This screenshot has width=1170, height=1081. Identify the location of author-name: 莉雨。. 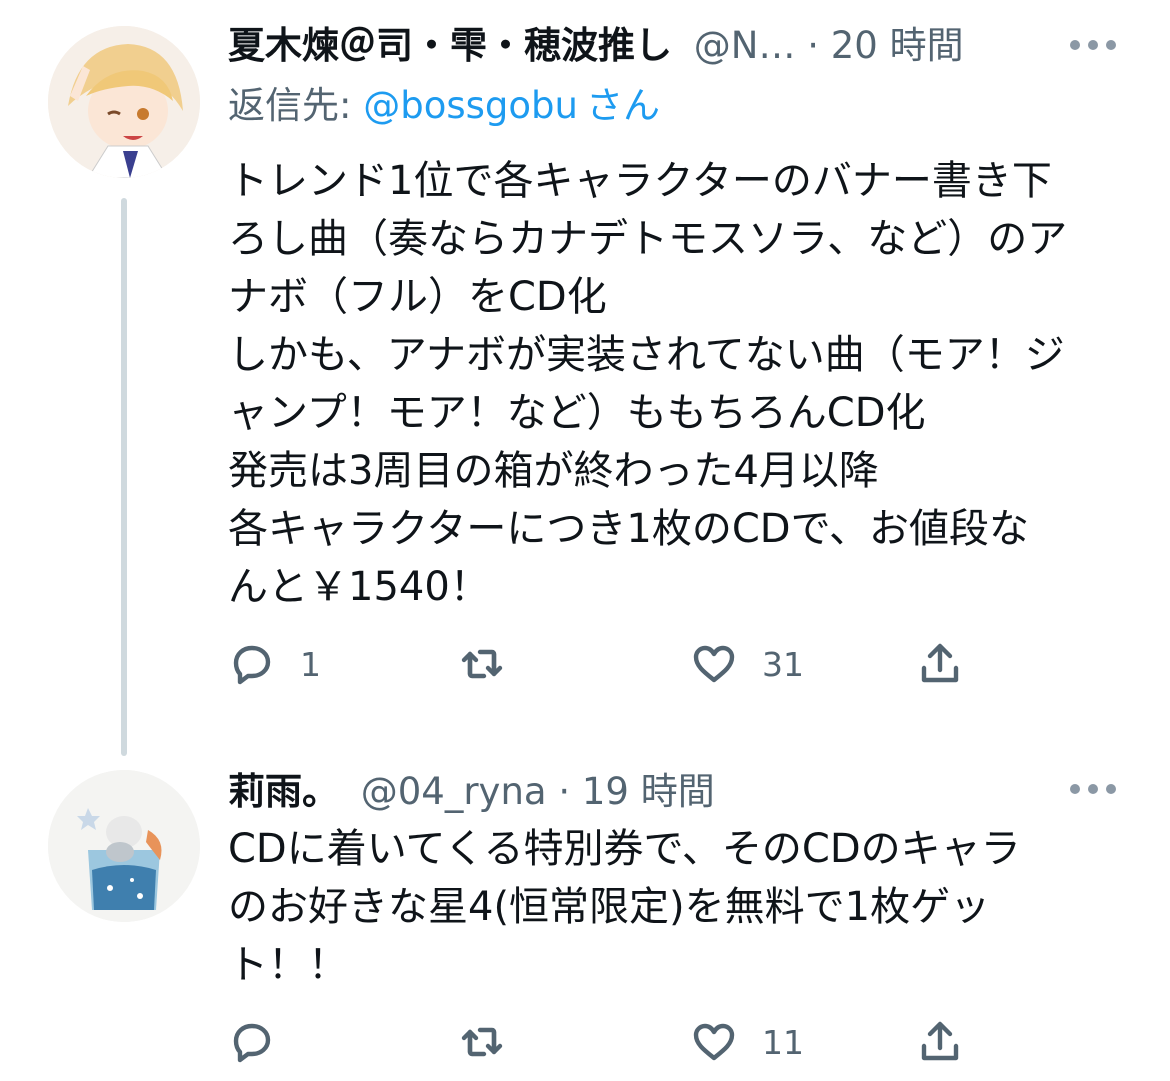
(283, 791).